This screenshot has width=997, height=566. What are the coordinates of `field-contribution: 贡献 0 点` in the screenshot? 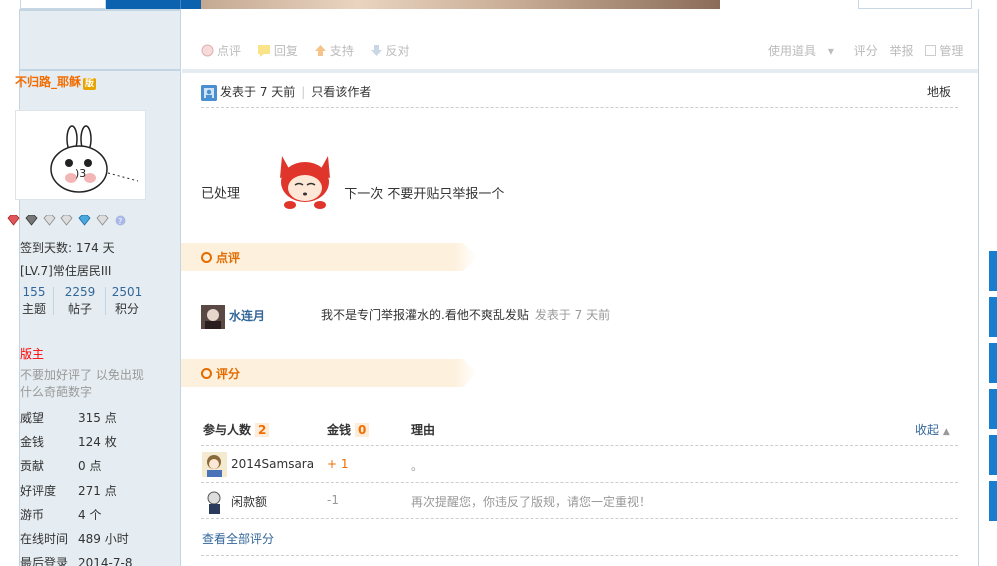 It's located at (61, 466).